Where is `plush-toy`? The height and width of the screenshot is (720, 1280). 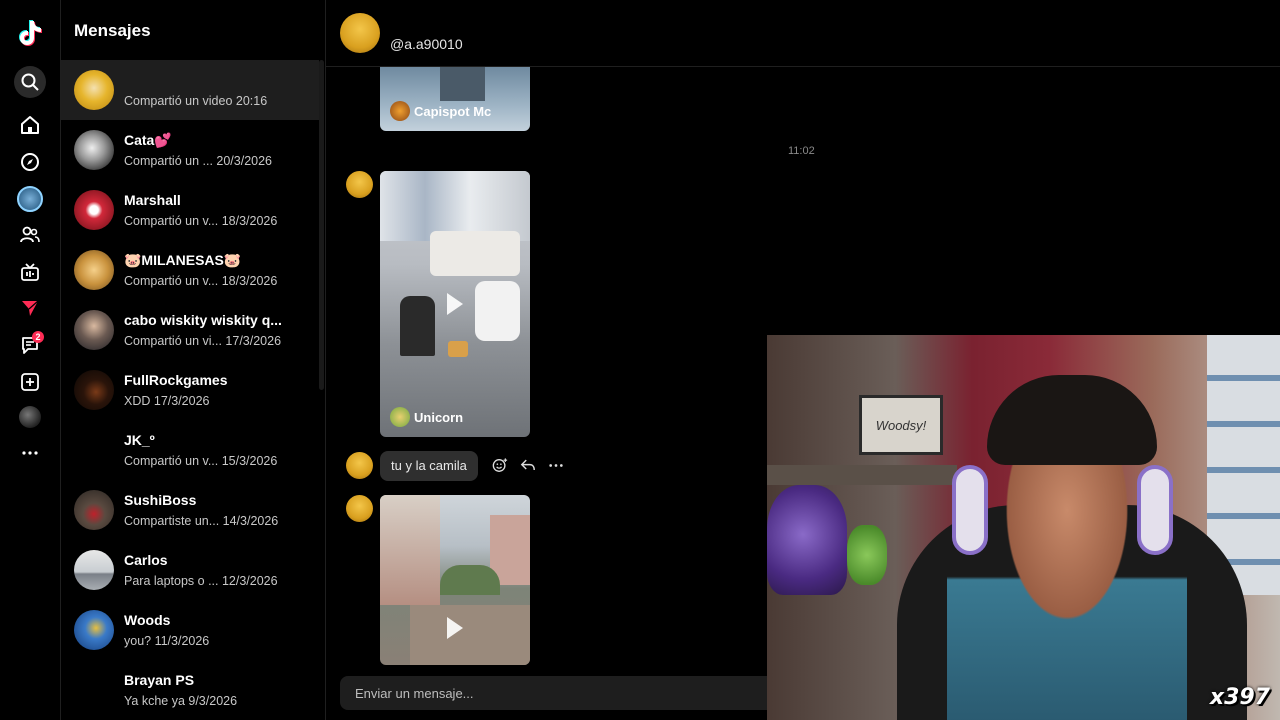
plush-toy is located at coordinates (867, 555).